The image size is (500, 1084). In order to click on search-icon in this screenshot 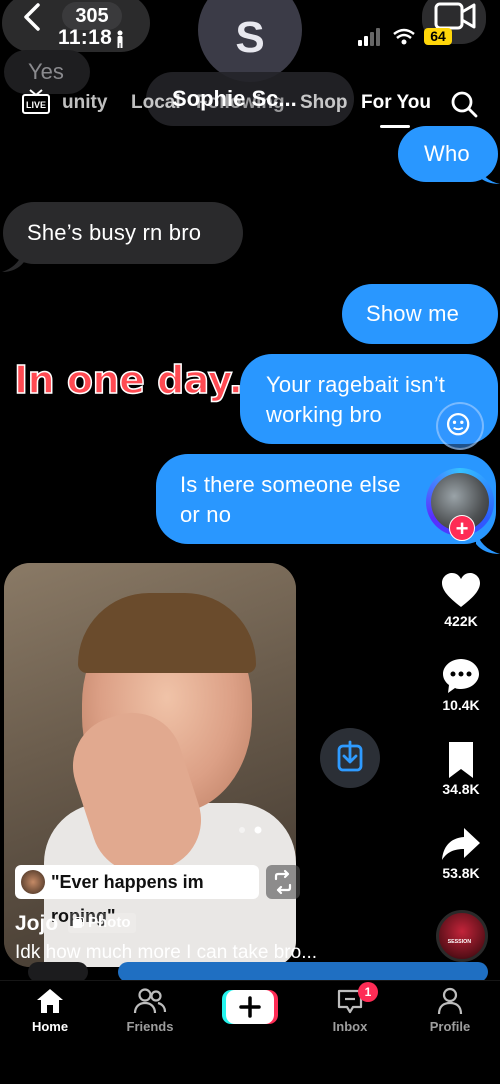, I will do `click(464, 104)`.